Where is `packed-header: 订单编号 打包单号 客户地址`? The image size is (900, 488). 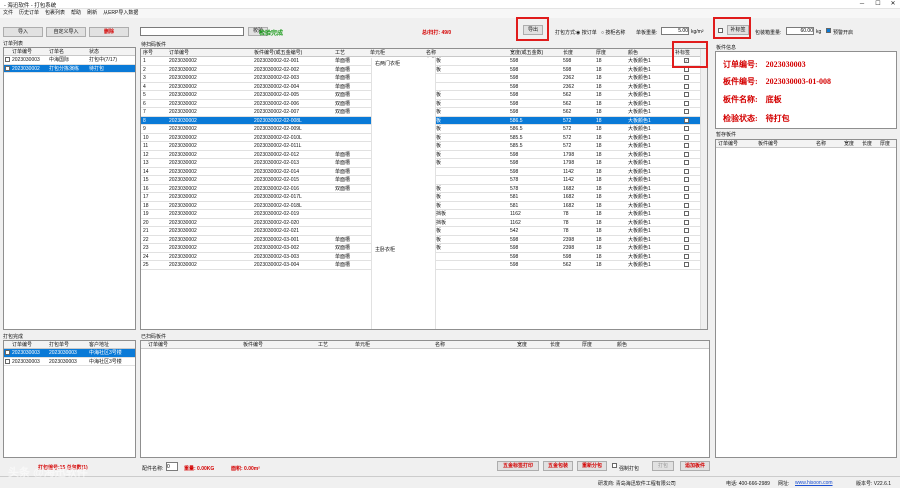
packed-header: 订单编号 打包单号 客户地址 is located at coordinates (69, 345).